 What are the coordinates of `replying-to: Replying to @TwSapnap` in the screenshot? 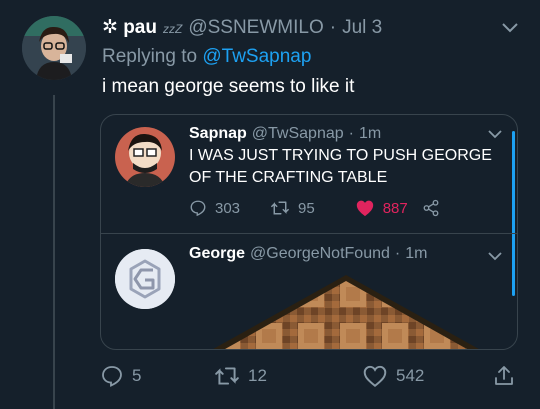 It's located at (206, 57).